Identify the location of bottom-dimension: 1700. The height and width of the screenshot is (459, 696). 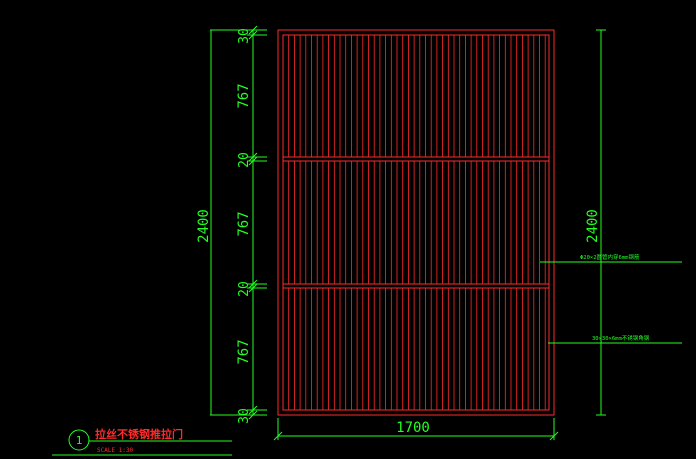
(416, 429).